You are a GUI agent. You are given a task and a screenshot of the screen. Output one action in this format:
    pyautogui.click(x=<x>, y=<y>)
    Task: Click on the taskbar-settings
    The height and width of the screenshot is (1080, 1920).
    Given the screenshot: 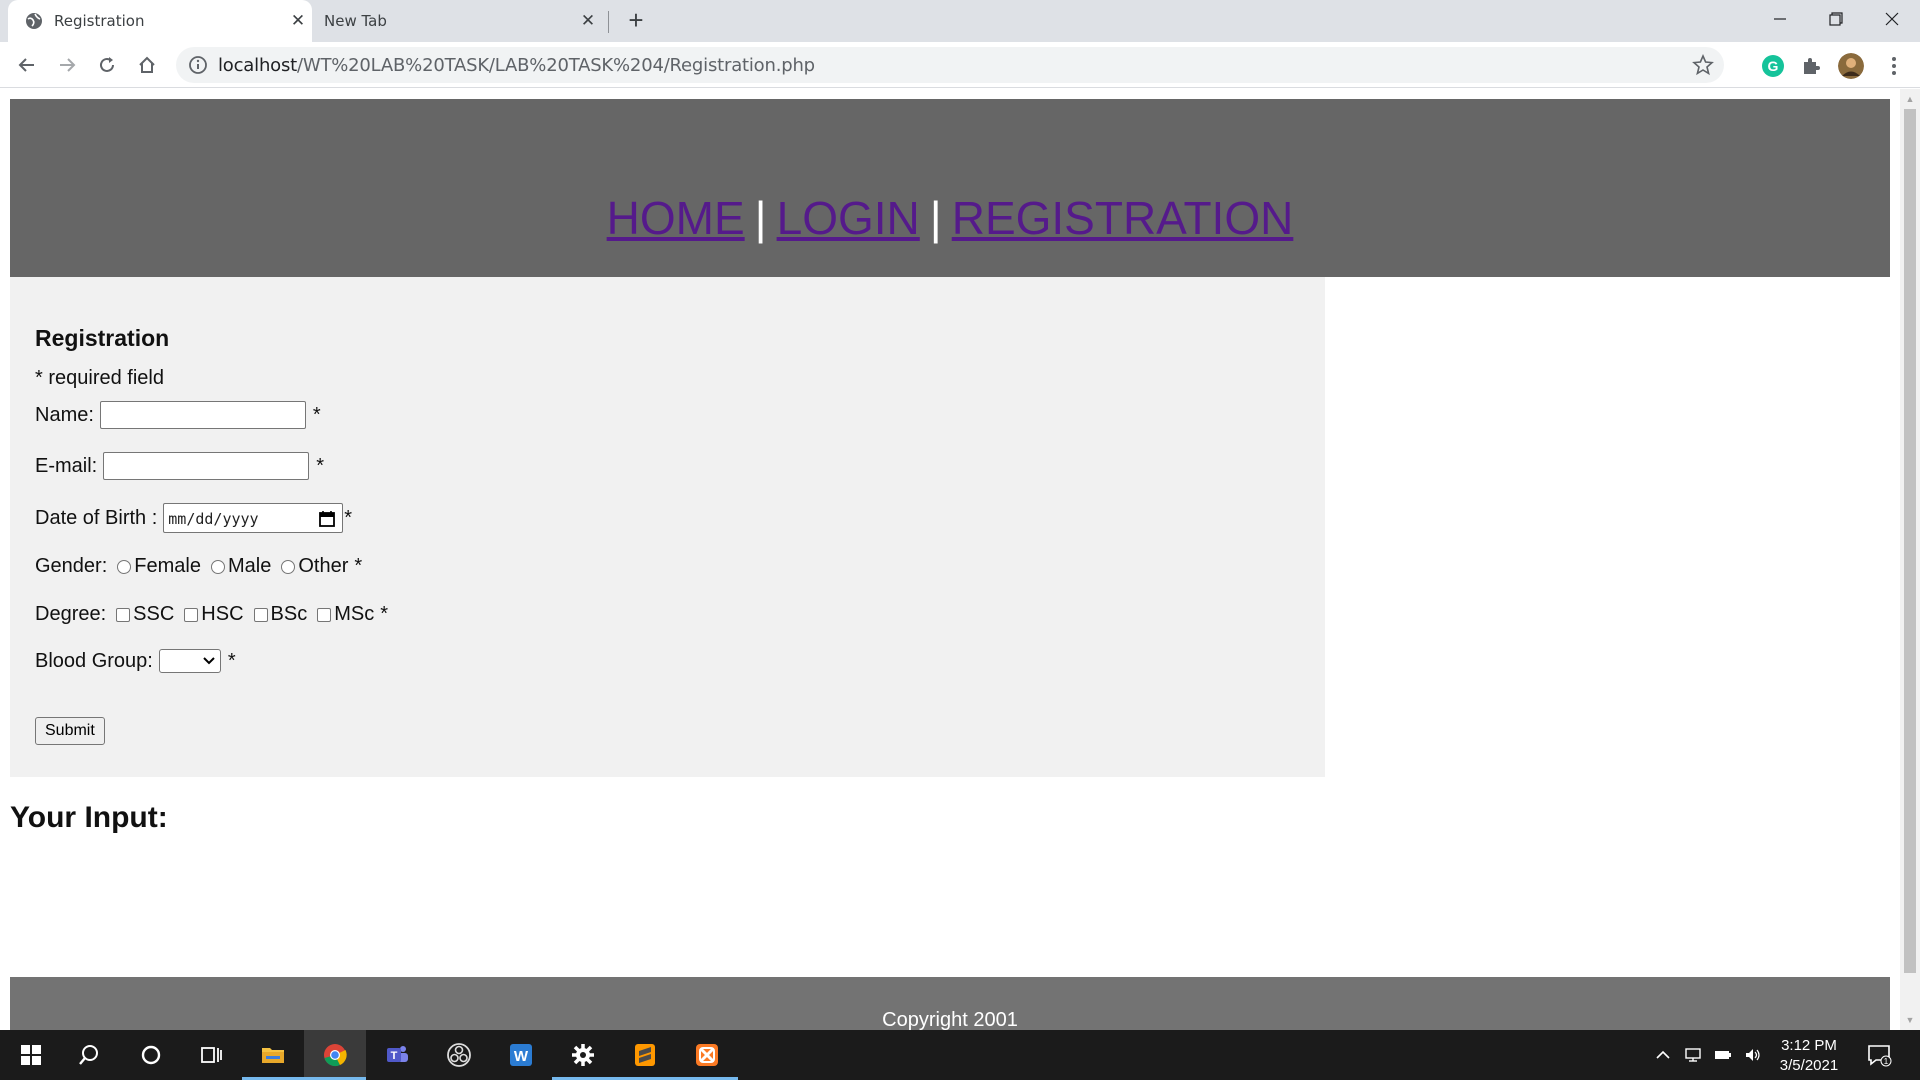 What is the action you would take?
    pyautogui.click(x=583, y=1055)
    